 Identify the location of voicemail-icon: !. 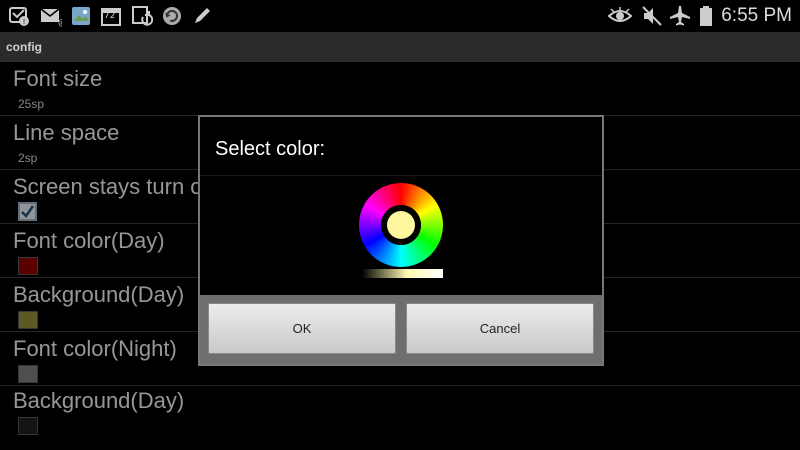
(19, 16).